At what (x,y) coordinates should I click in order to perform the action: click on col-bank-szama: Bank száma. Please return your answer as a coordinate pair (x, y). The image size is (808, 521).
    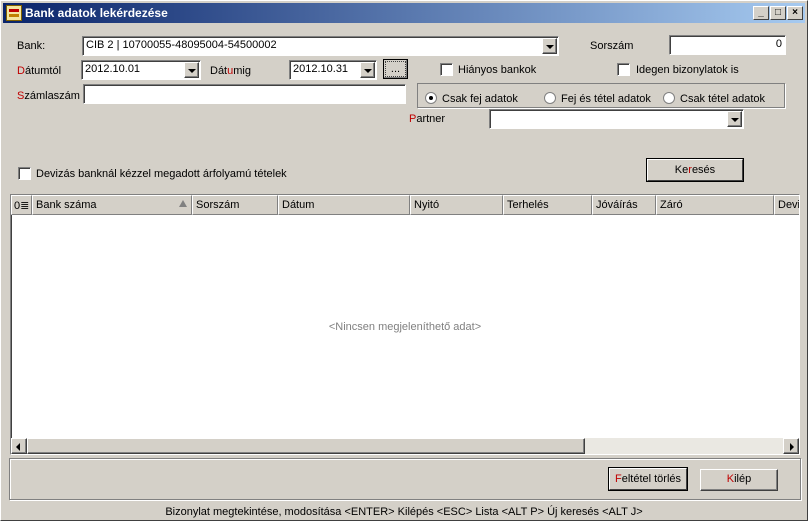
    Looking at the image, I should click on (112, 205).